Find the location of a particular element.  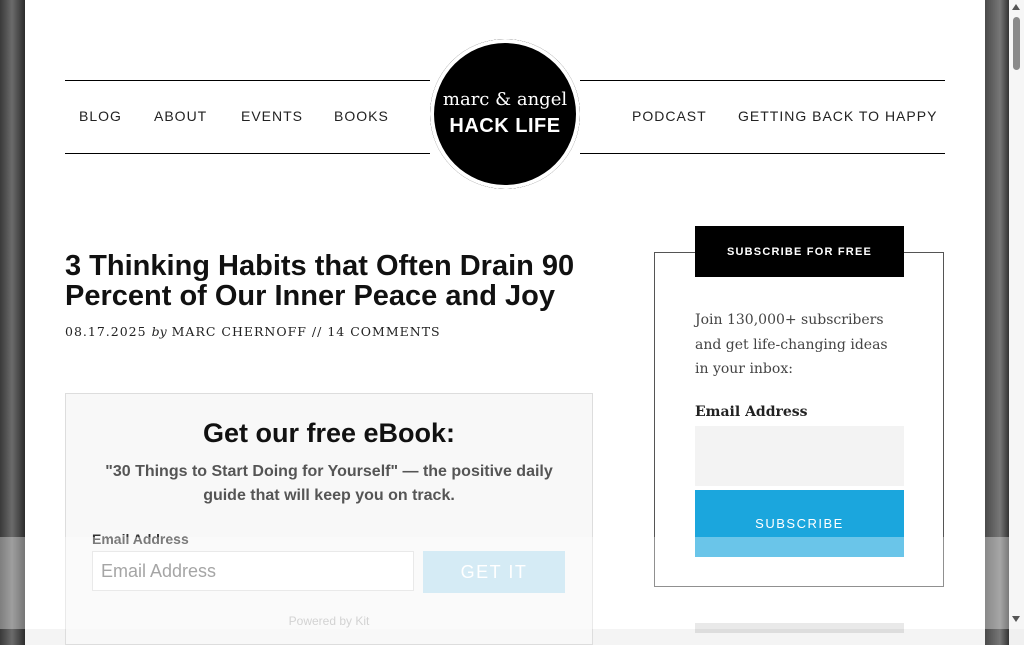

logo-line-1: marc & angel is located at coordinates (505, 99).